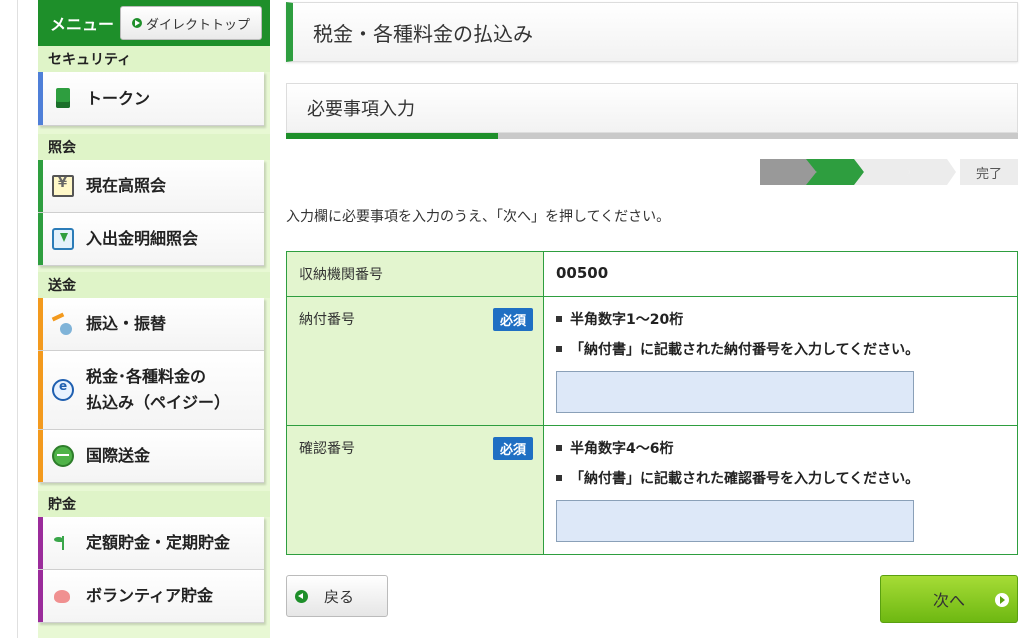 This screenshot has height=638, width=1024. I want to click on sidebar-item-label: 現在高照会, so click(126, 186).